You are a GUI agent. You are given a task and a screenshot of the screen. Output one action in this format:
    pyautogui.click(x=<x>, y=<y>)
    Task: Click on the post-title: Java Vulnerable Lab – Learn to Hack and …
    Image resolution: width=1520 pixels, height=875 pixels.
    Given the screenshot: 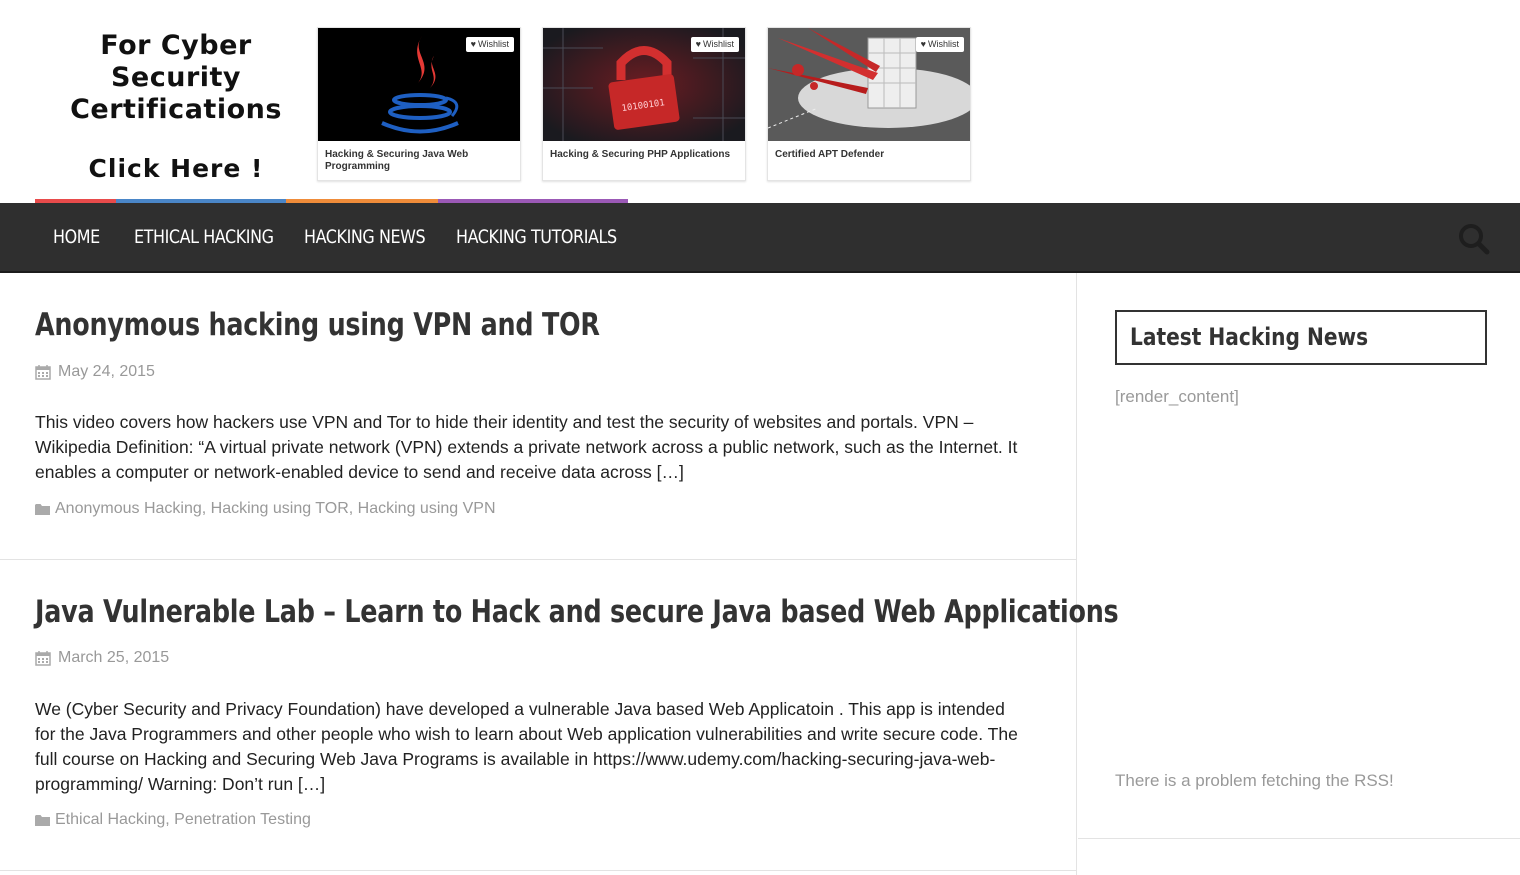 What is the action you would take?
    pyautogui.click(x=577, y=612)
    